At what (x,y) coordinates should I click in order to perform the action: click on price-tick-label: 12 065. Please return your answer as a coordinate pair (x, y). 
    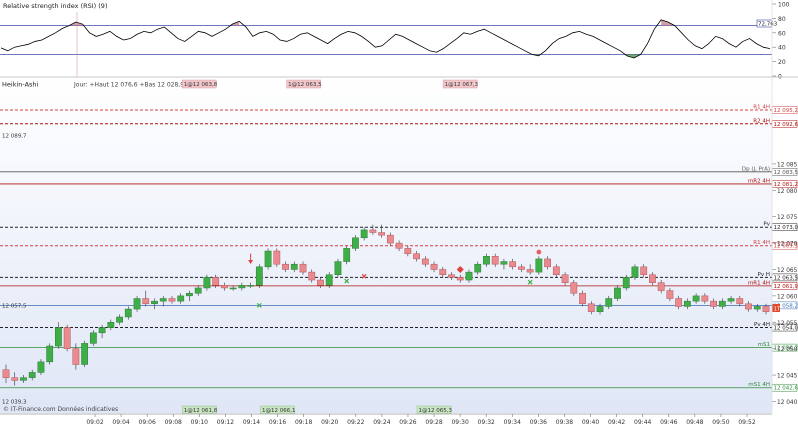
    Looking at the image, I should click on (787, 271).